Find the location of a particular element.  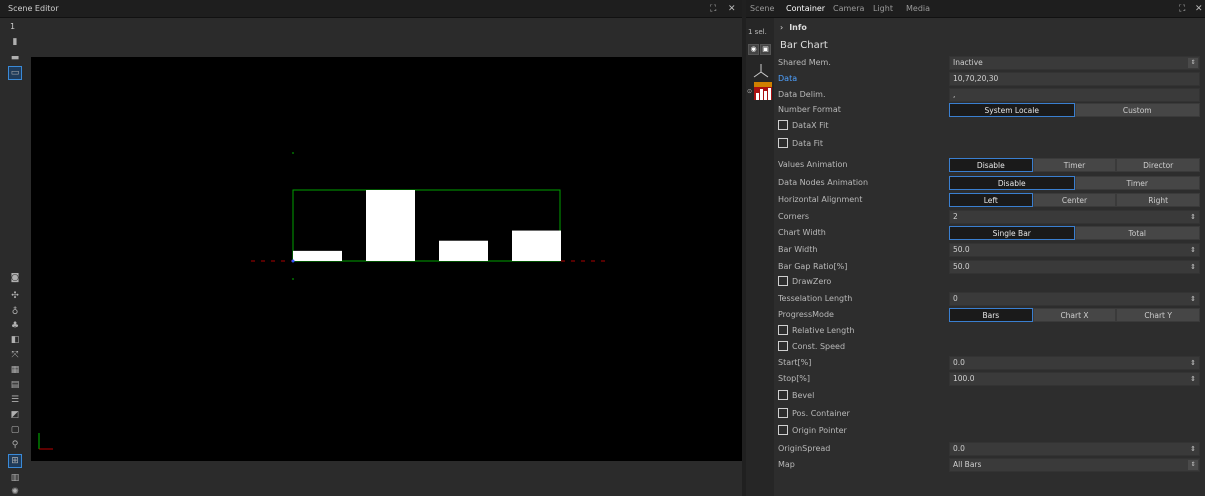

chart-icon: ▥ is located at coordinates (15, 478).